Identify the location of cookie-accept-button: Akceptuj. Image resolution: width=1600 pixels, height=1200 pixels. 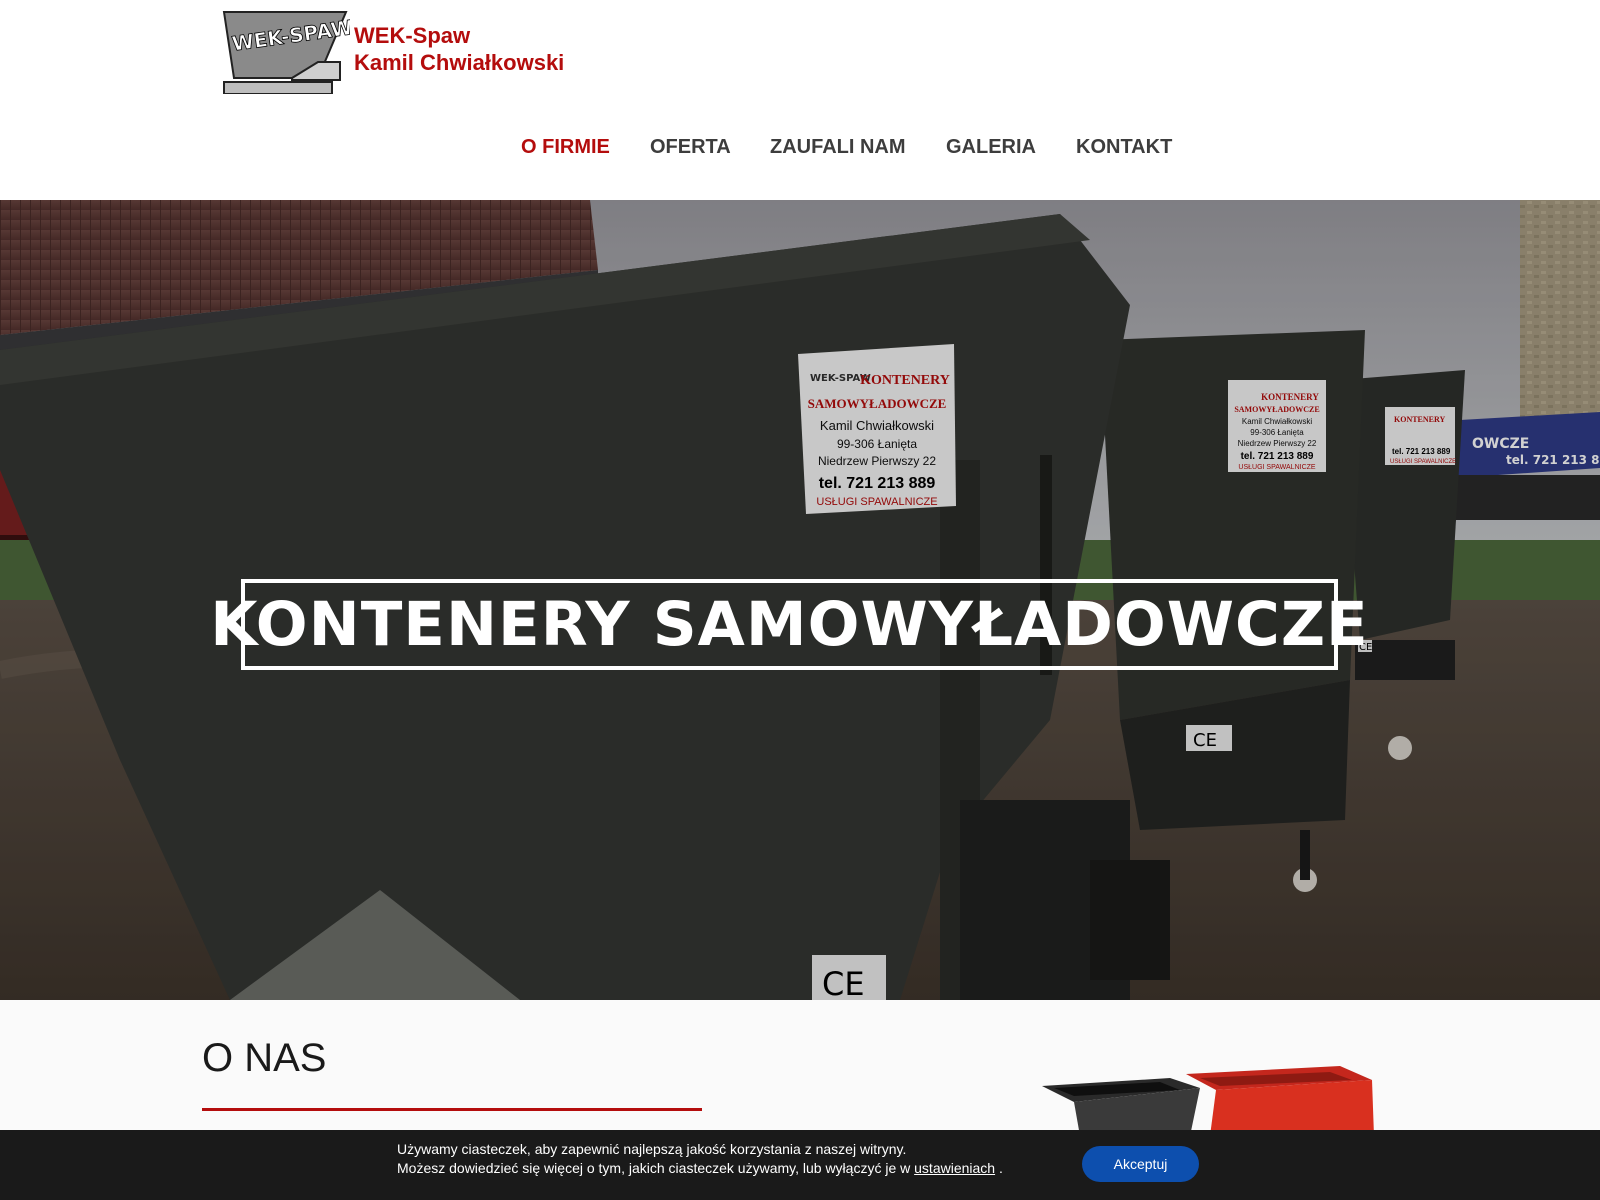
(1140, 1164).